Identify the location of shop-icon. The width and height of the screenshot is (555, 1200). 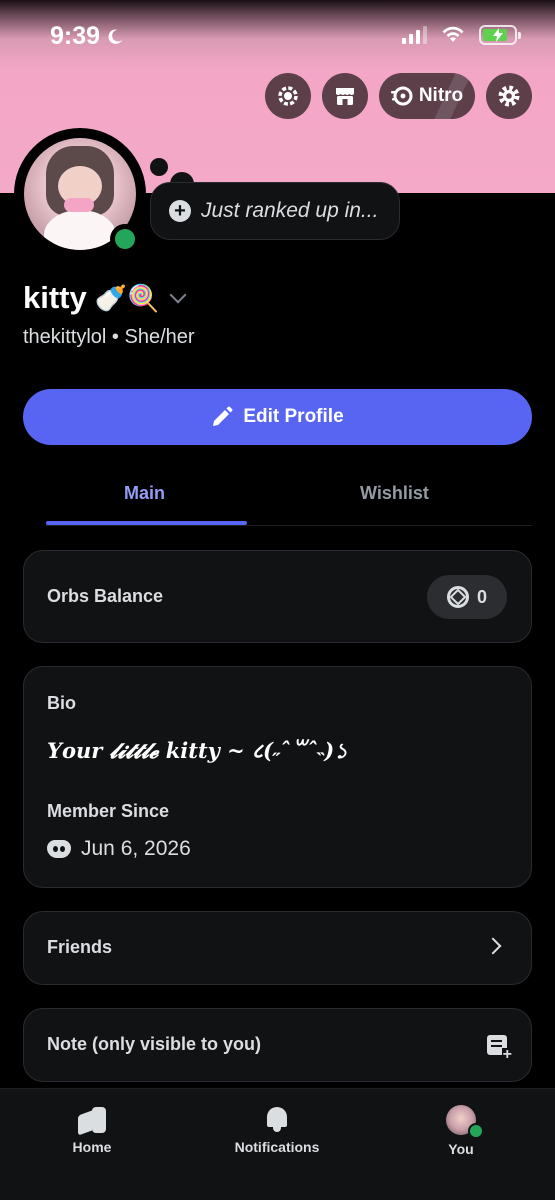
(345, 96).